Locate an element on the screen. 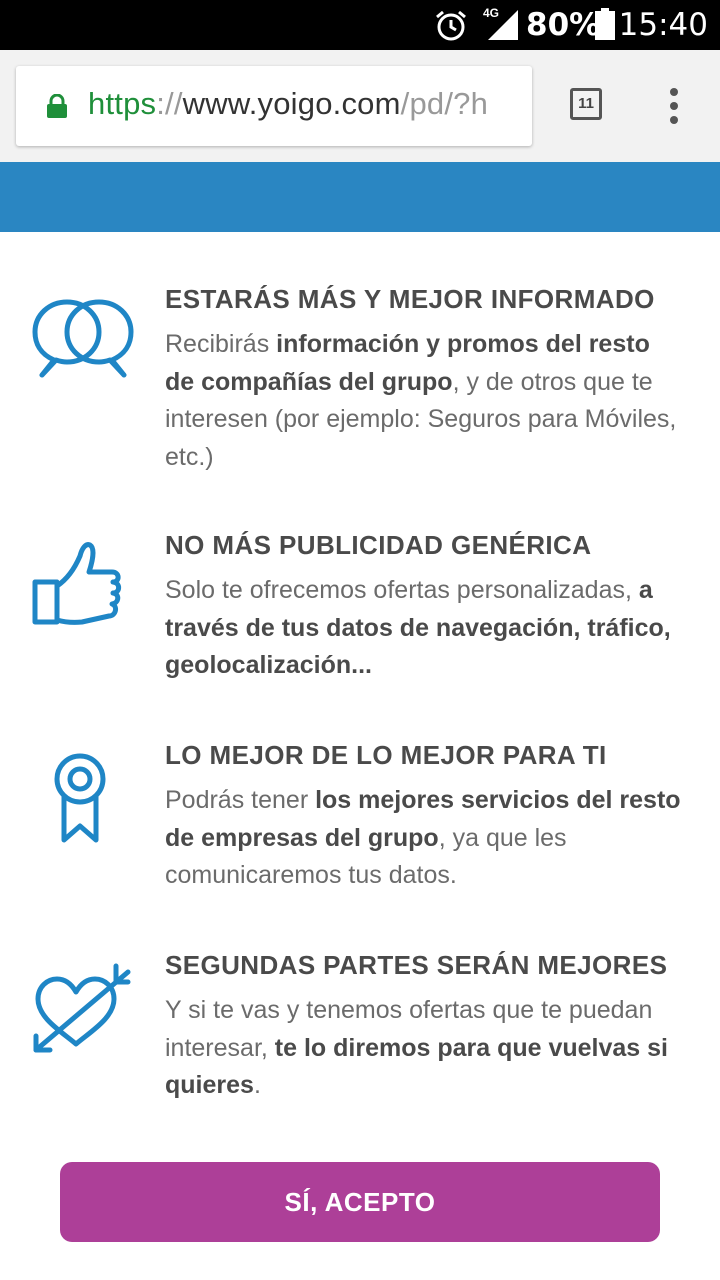 Image resolution: width=720 pixels, height=1280 pixels. benefit-title: LO MEJOR DE LO MEJOR PARA TI is located at coordinates (386, 755).